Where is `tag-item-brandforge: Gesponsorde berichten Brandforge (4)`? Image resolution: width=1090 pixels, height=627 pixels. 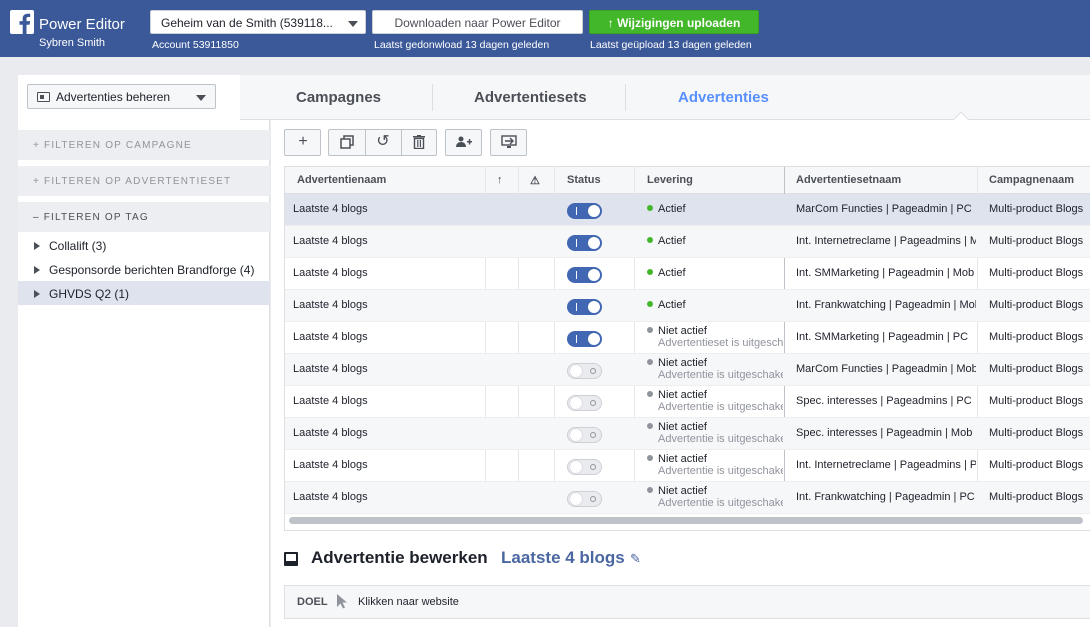
tag-item-brandforge: Gesponsorde berichten Brandforge (4) is located at coordinates (144, 269).